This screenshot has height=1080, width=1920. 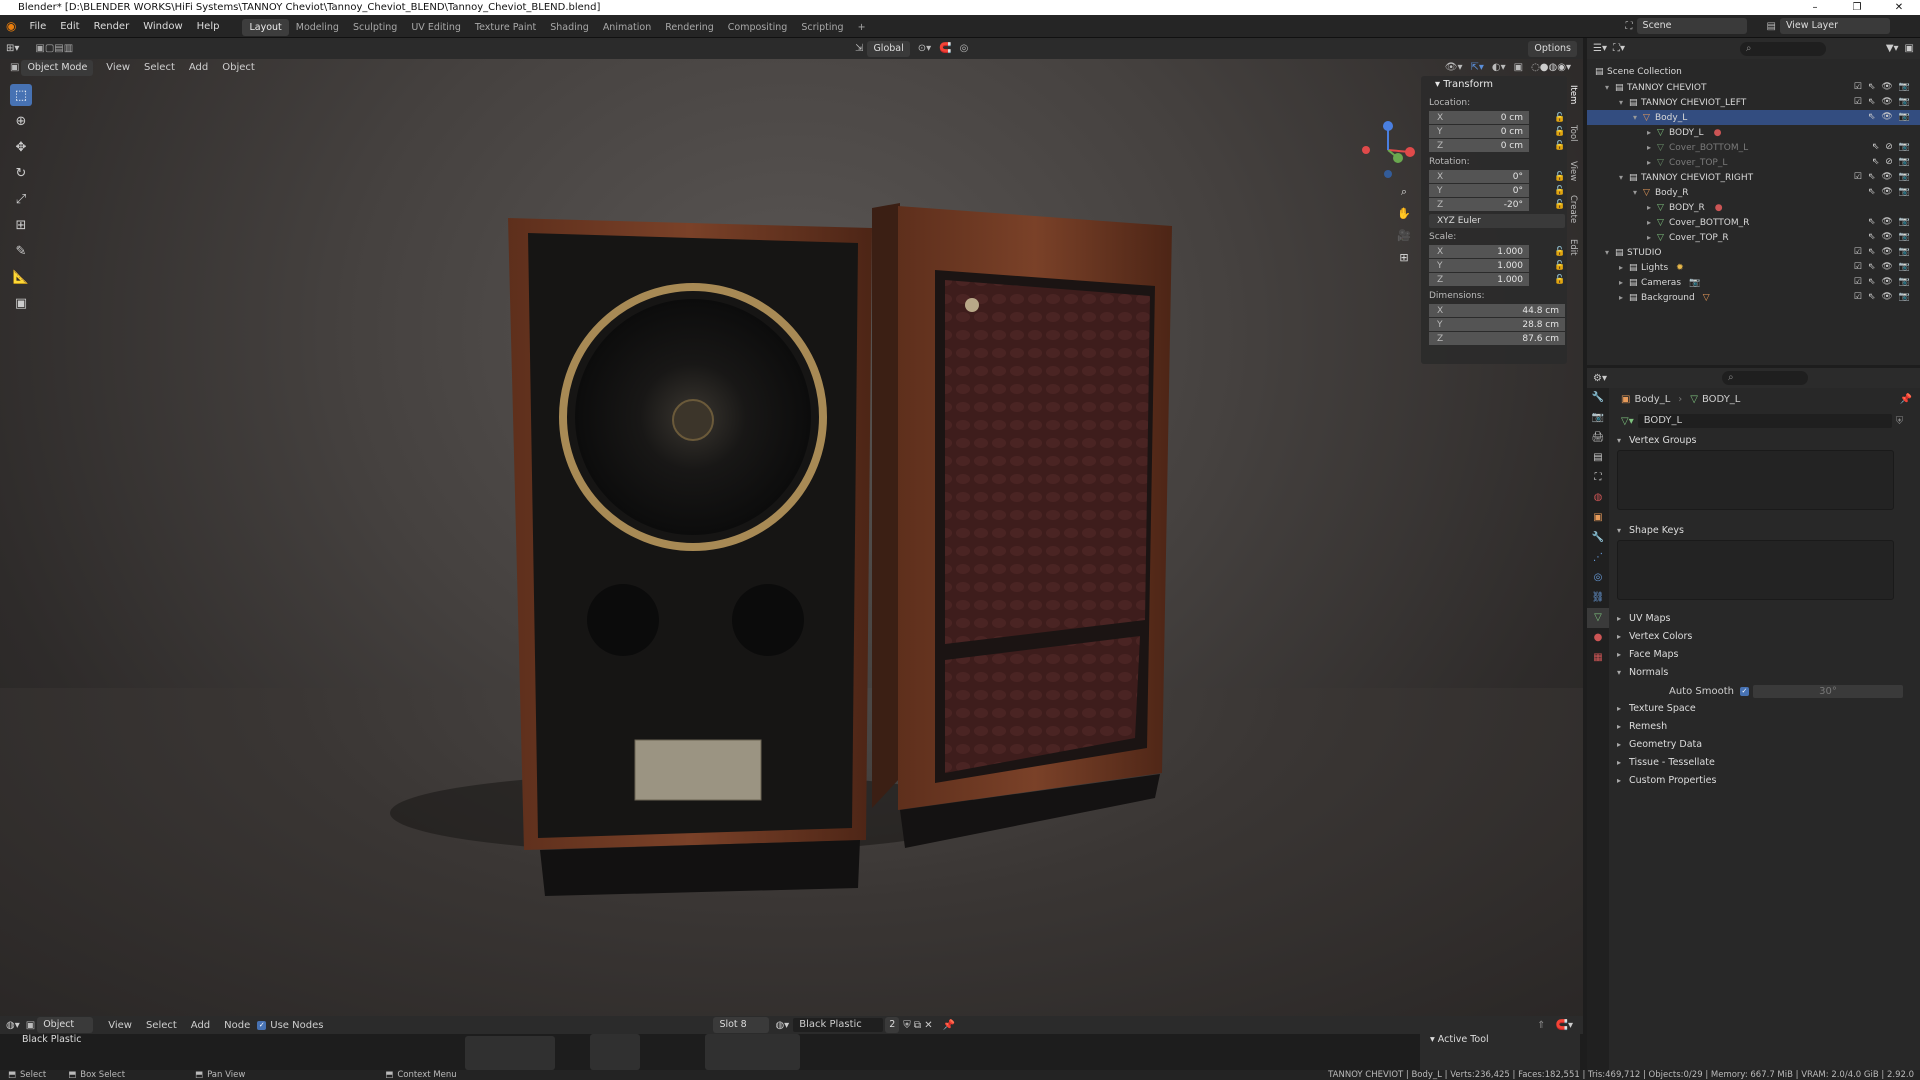 What do you see at coordinates (1753, 237) in the screenshot?
I see `outliner-row-object: ▸ ▽ Cover_TOP_R ⇖👁📷` at bounding box center [1753, 237].